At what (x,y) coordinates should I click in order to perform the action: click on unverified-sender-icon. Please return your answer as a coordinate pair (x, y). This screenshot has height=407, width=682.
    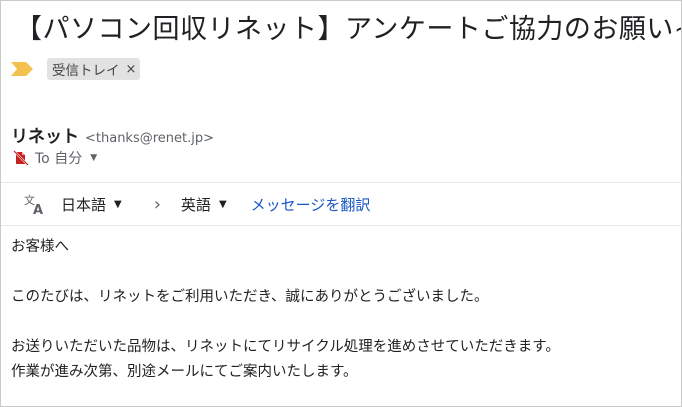
    Looking at the image, I should click on (21, 158).